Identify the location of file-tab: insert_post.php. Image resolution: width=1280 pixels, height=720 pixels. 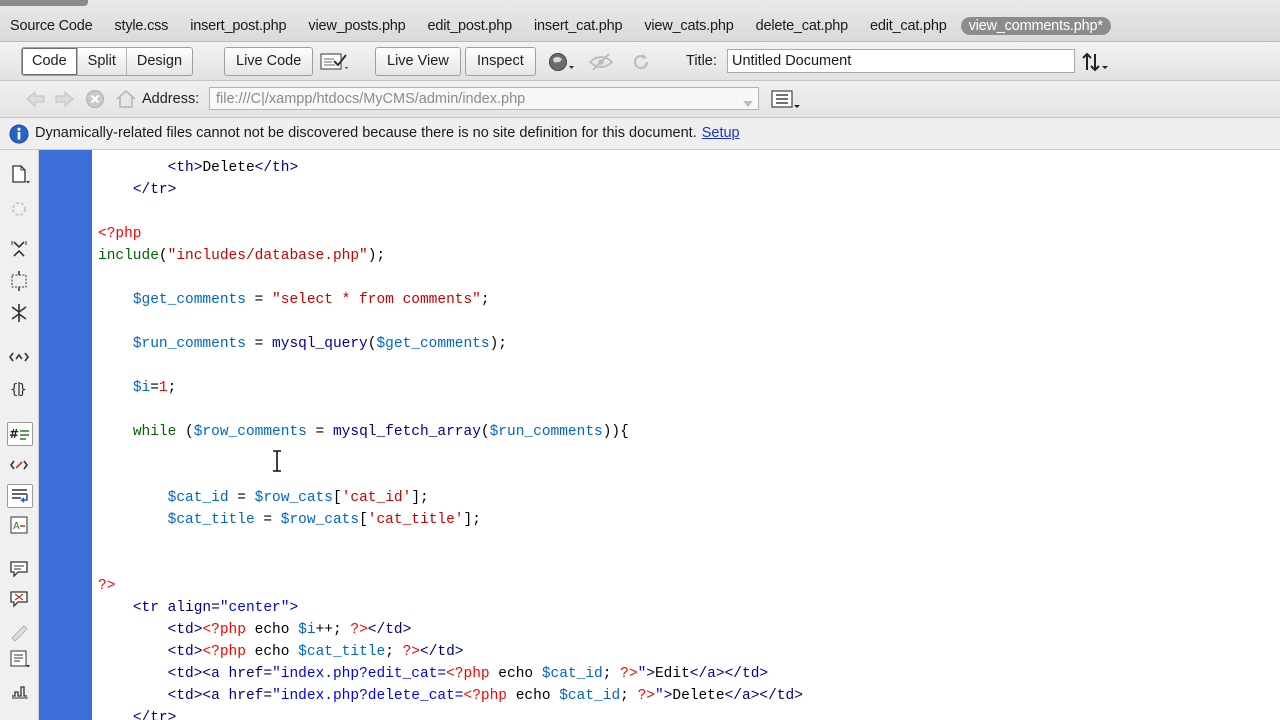
(238, 26).